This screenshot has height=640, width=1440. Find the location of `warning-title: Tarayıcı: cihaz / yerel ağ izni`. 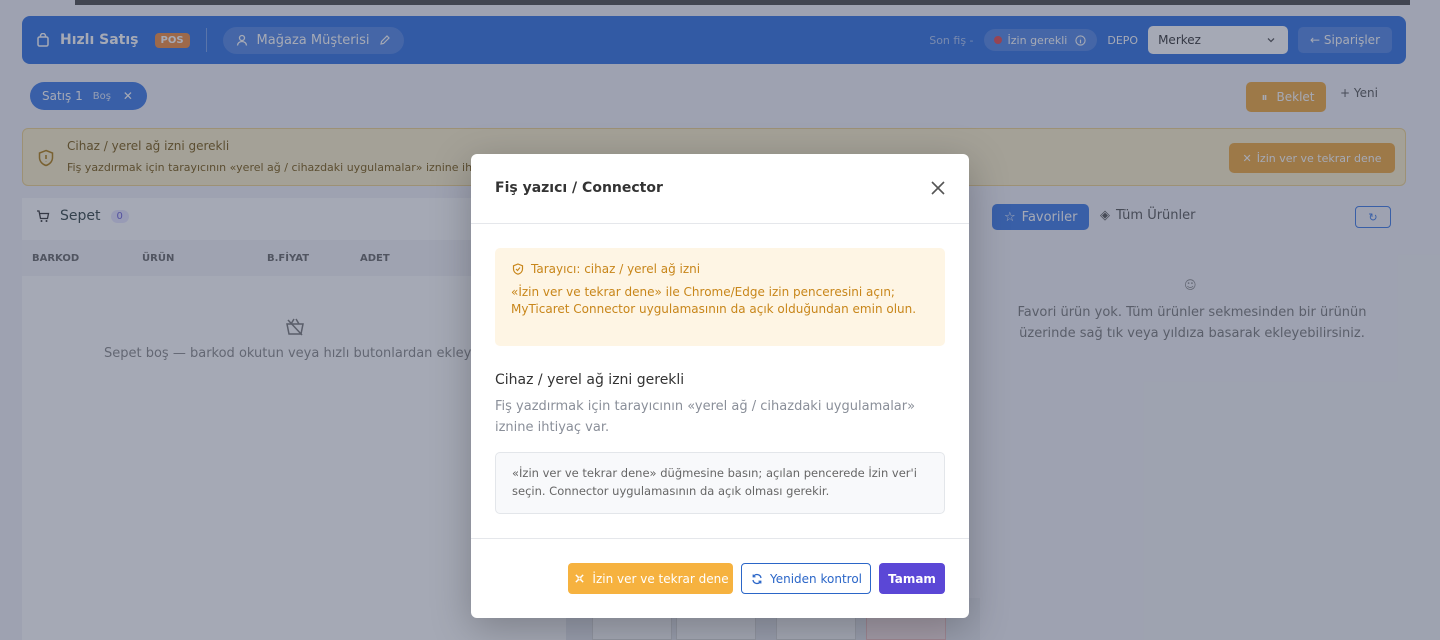

warning-title: Tarayıcı: cihaz / yerel ağ izni is located at coordinates (616, 269).